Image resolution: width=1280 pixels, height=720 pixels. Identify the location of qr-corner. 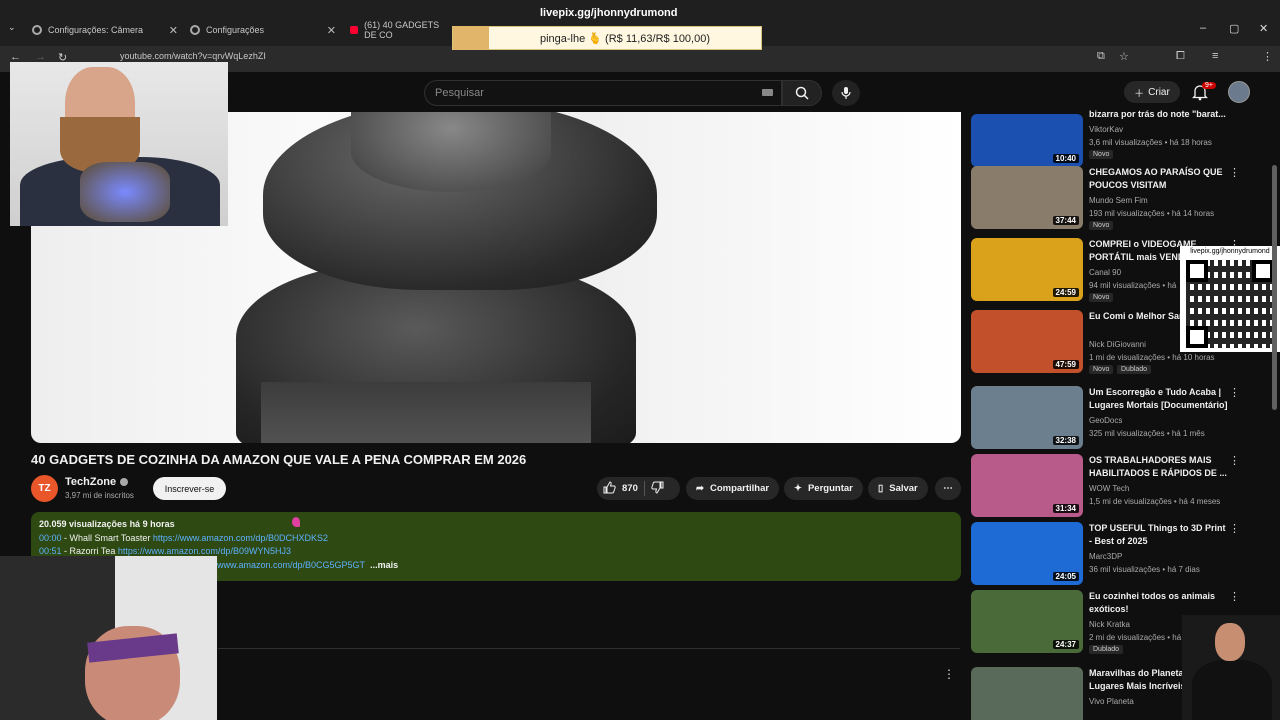
(1263, 271).